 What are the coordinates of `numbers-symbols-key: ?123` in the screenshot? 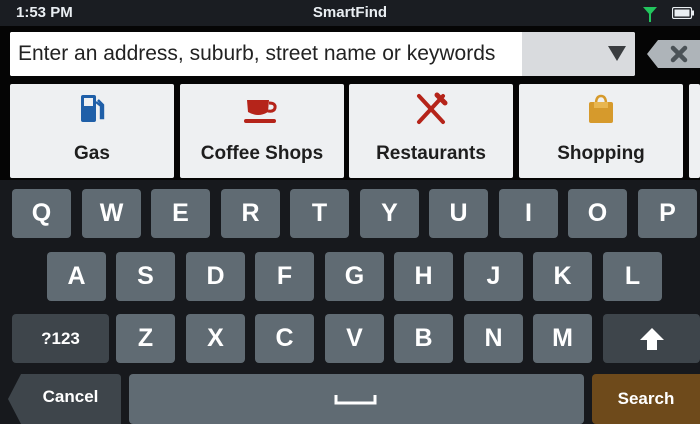 It's located at (60, 338).